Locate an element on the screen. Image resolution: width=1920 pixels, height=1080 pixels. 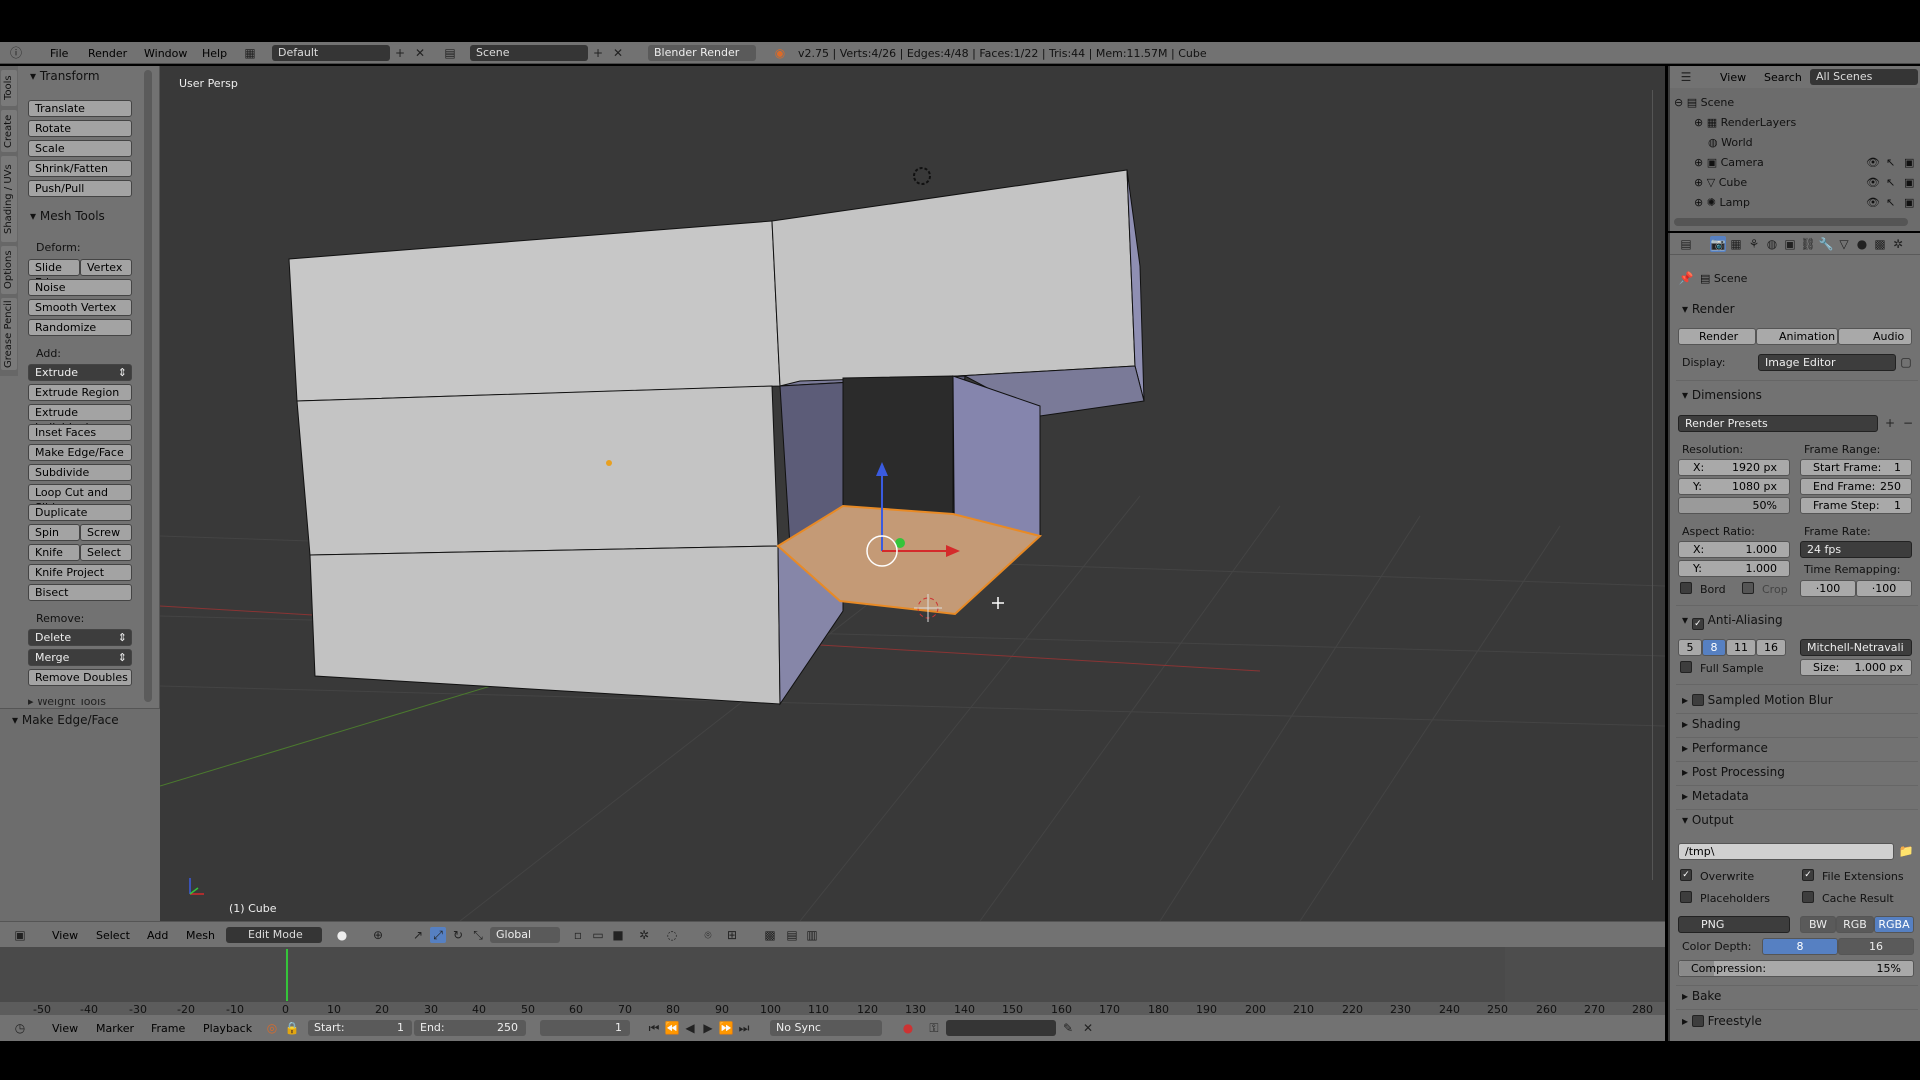
tab-options: Options is located at coordinates (9, 270).